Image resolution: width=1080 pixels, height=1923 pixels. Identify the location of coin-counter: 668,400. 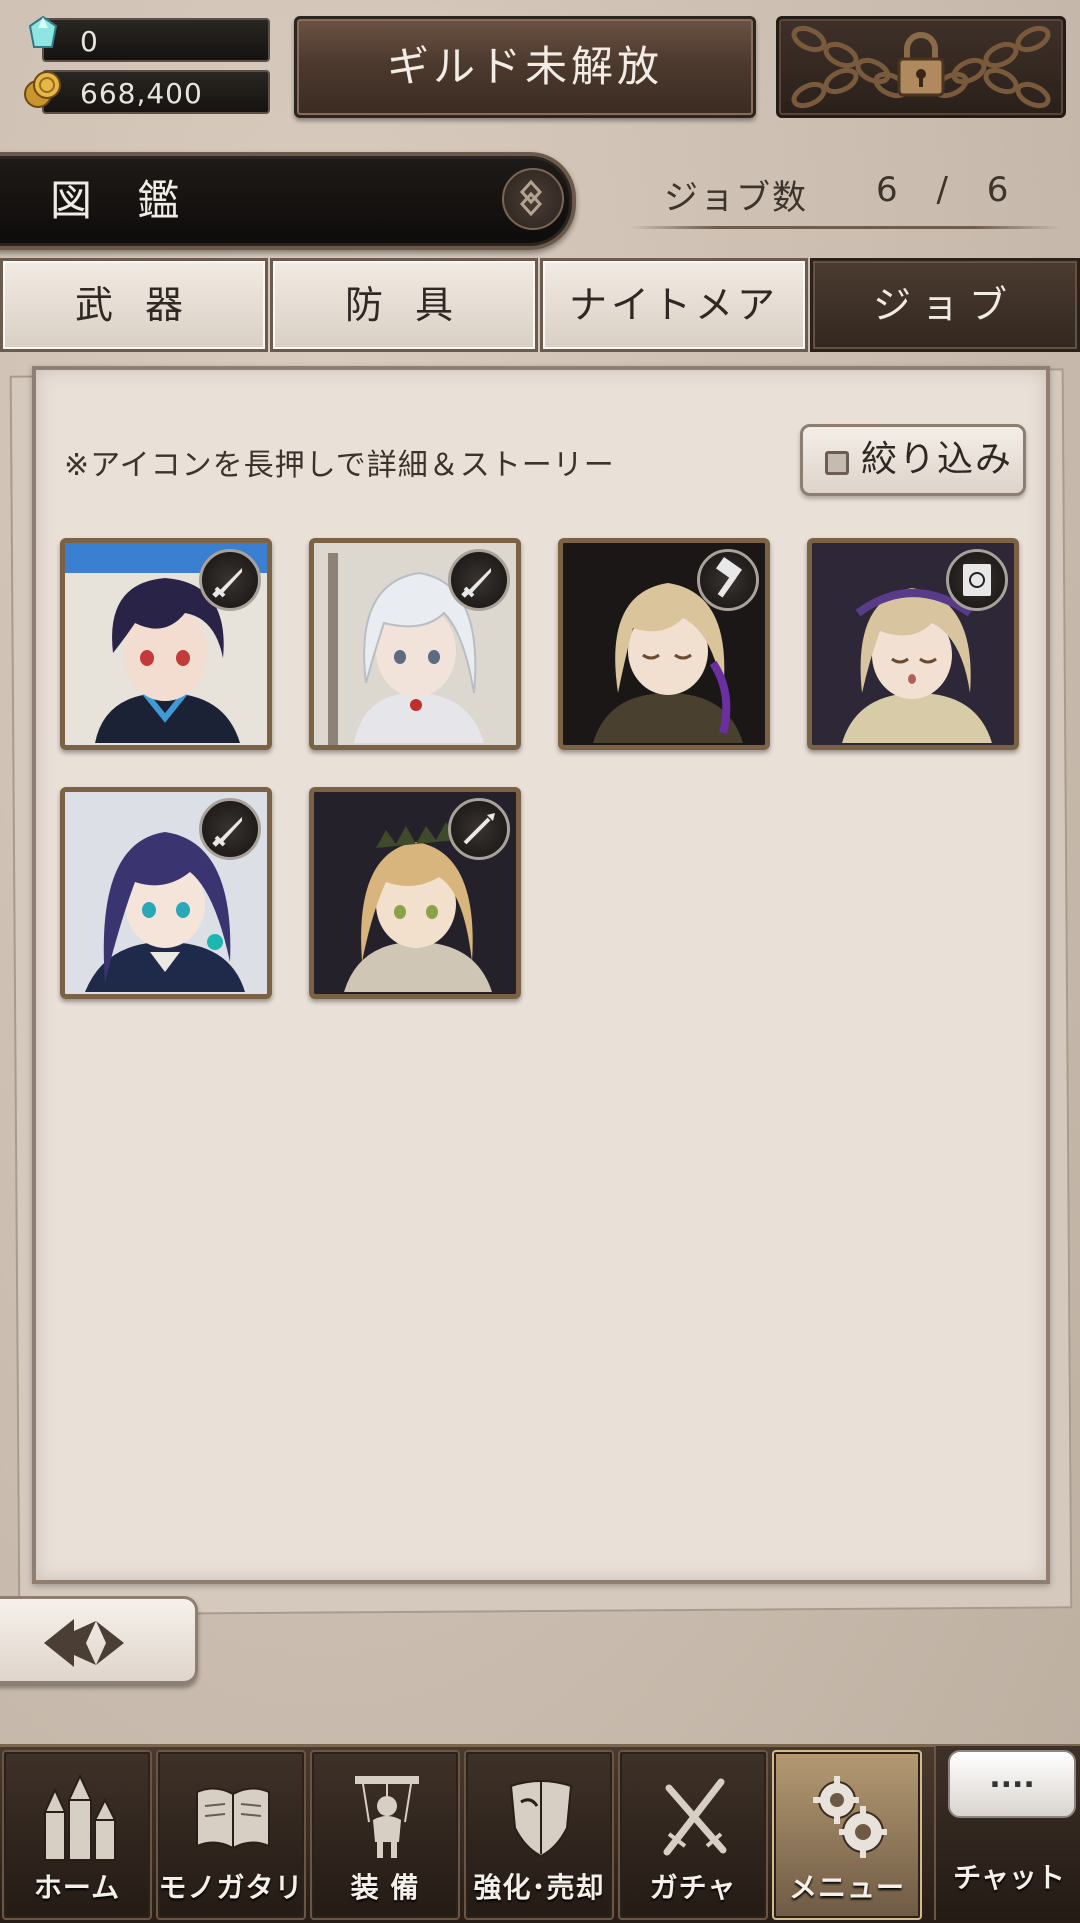
(156, 92).